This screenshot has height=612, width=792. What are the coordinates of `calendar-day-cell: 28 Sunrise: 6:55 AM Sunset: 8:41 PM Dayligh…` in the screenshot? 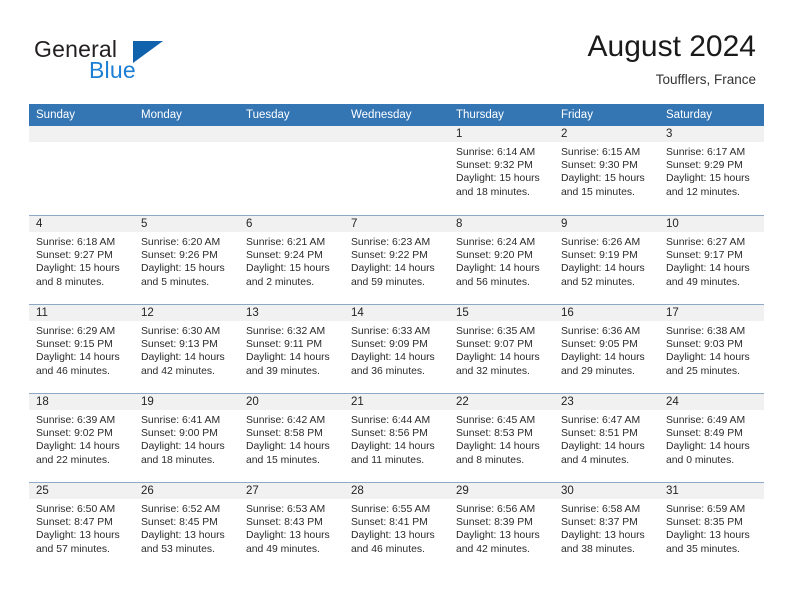 It's located at (396, 527).